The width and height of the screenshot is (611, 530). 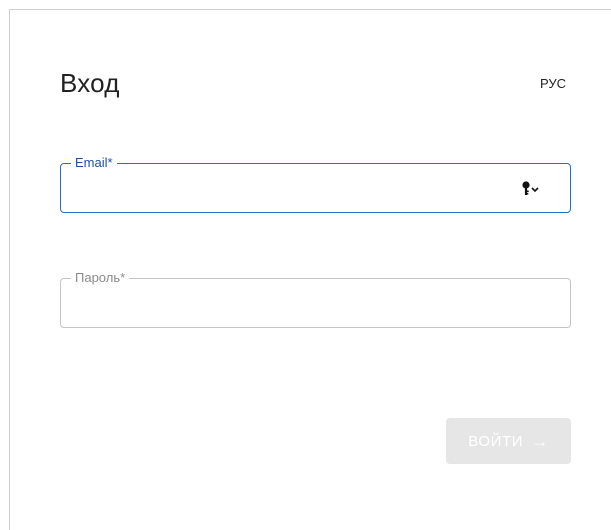 I want to click on password-input, so click(x=285, y=304).